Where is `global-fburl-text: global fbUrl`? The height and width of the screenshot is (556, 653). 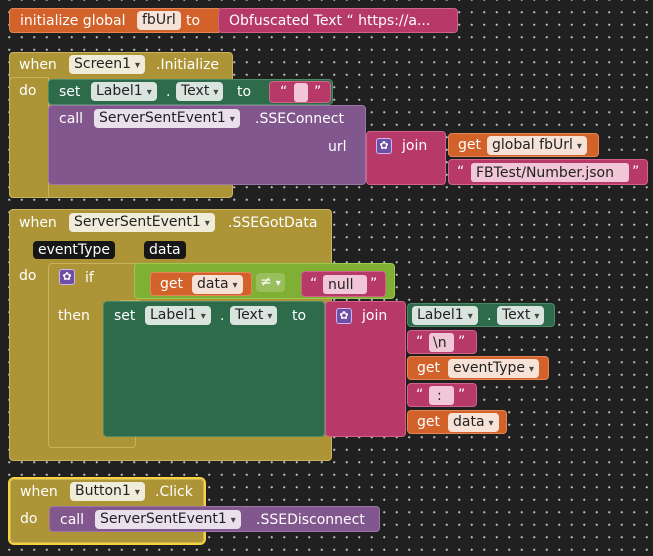 global-fburl-text: global fbUrl is located at coordinates (532, 145).